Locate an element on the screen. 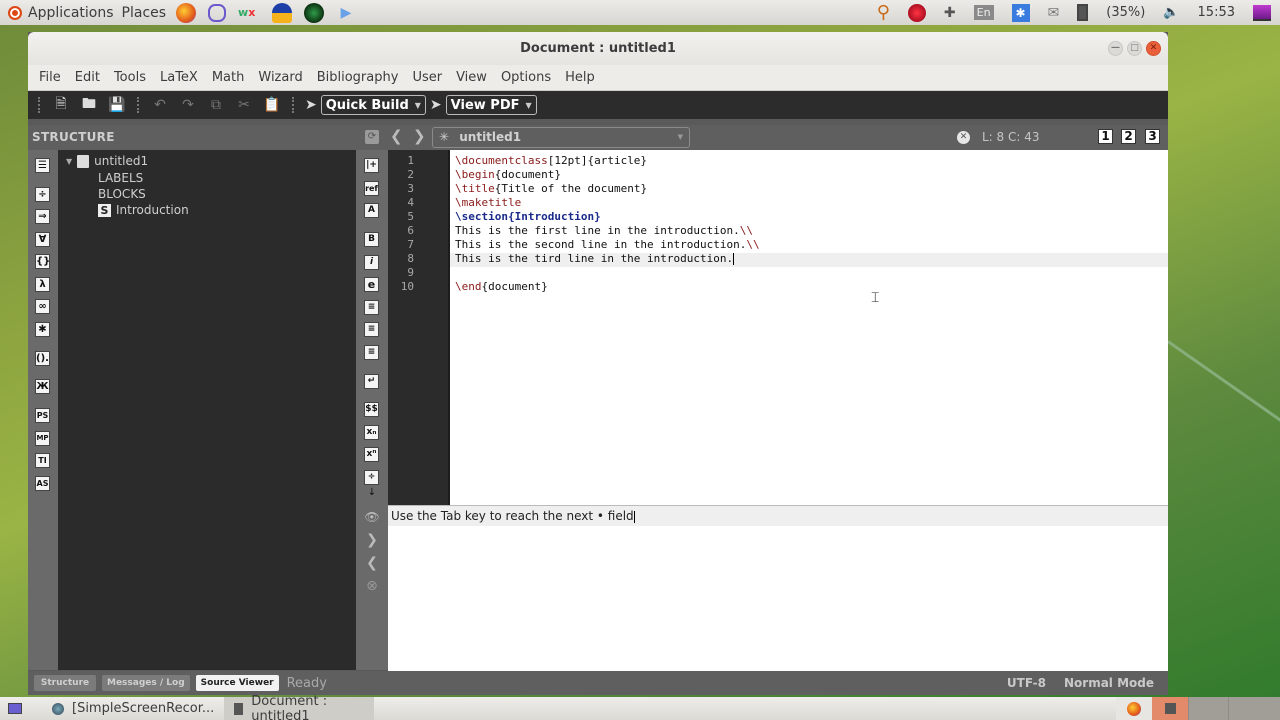 The width and height of the screenshot is (1280, 720). session-menu-icon is located at coordinates (1262, 12).